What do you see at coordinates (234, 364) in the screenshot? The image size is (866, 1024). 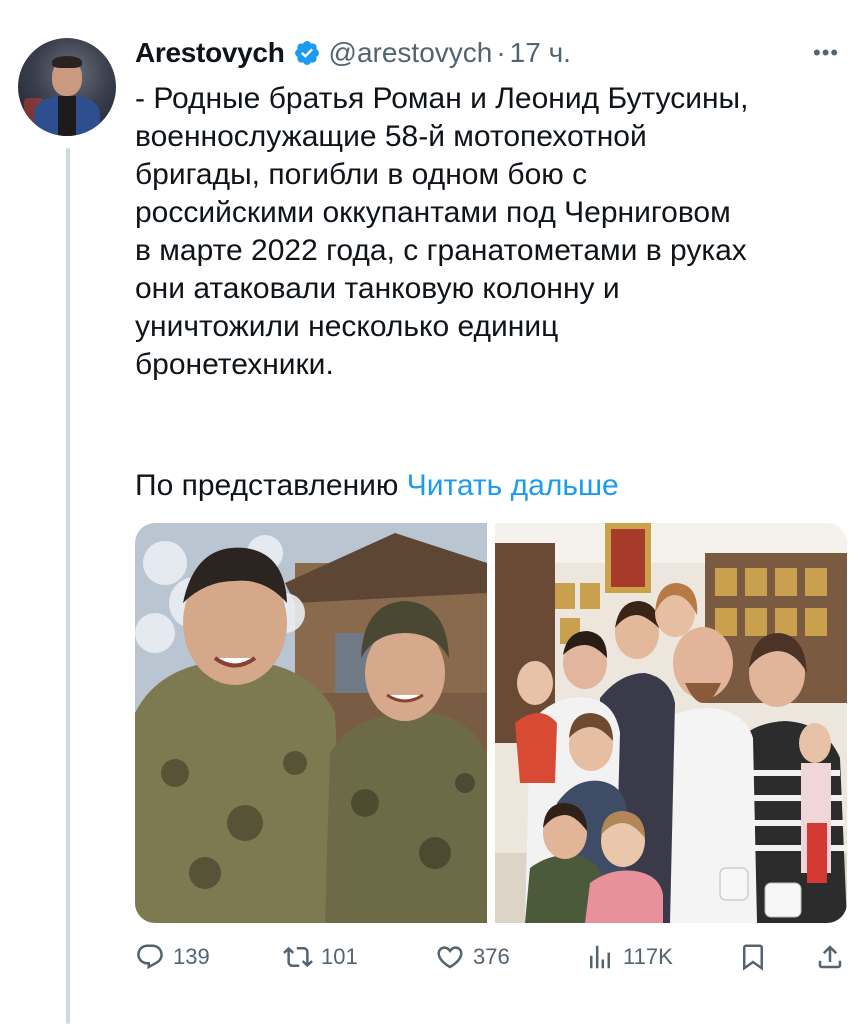 I see `tweet-text-line: бронетехники.` at bounding box center [234, 364].